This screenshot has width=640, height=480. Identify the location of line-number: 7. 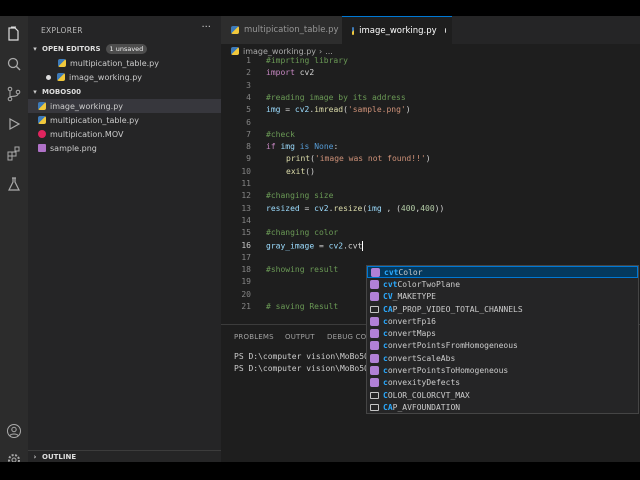
(248, 134).